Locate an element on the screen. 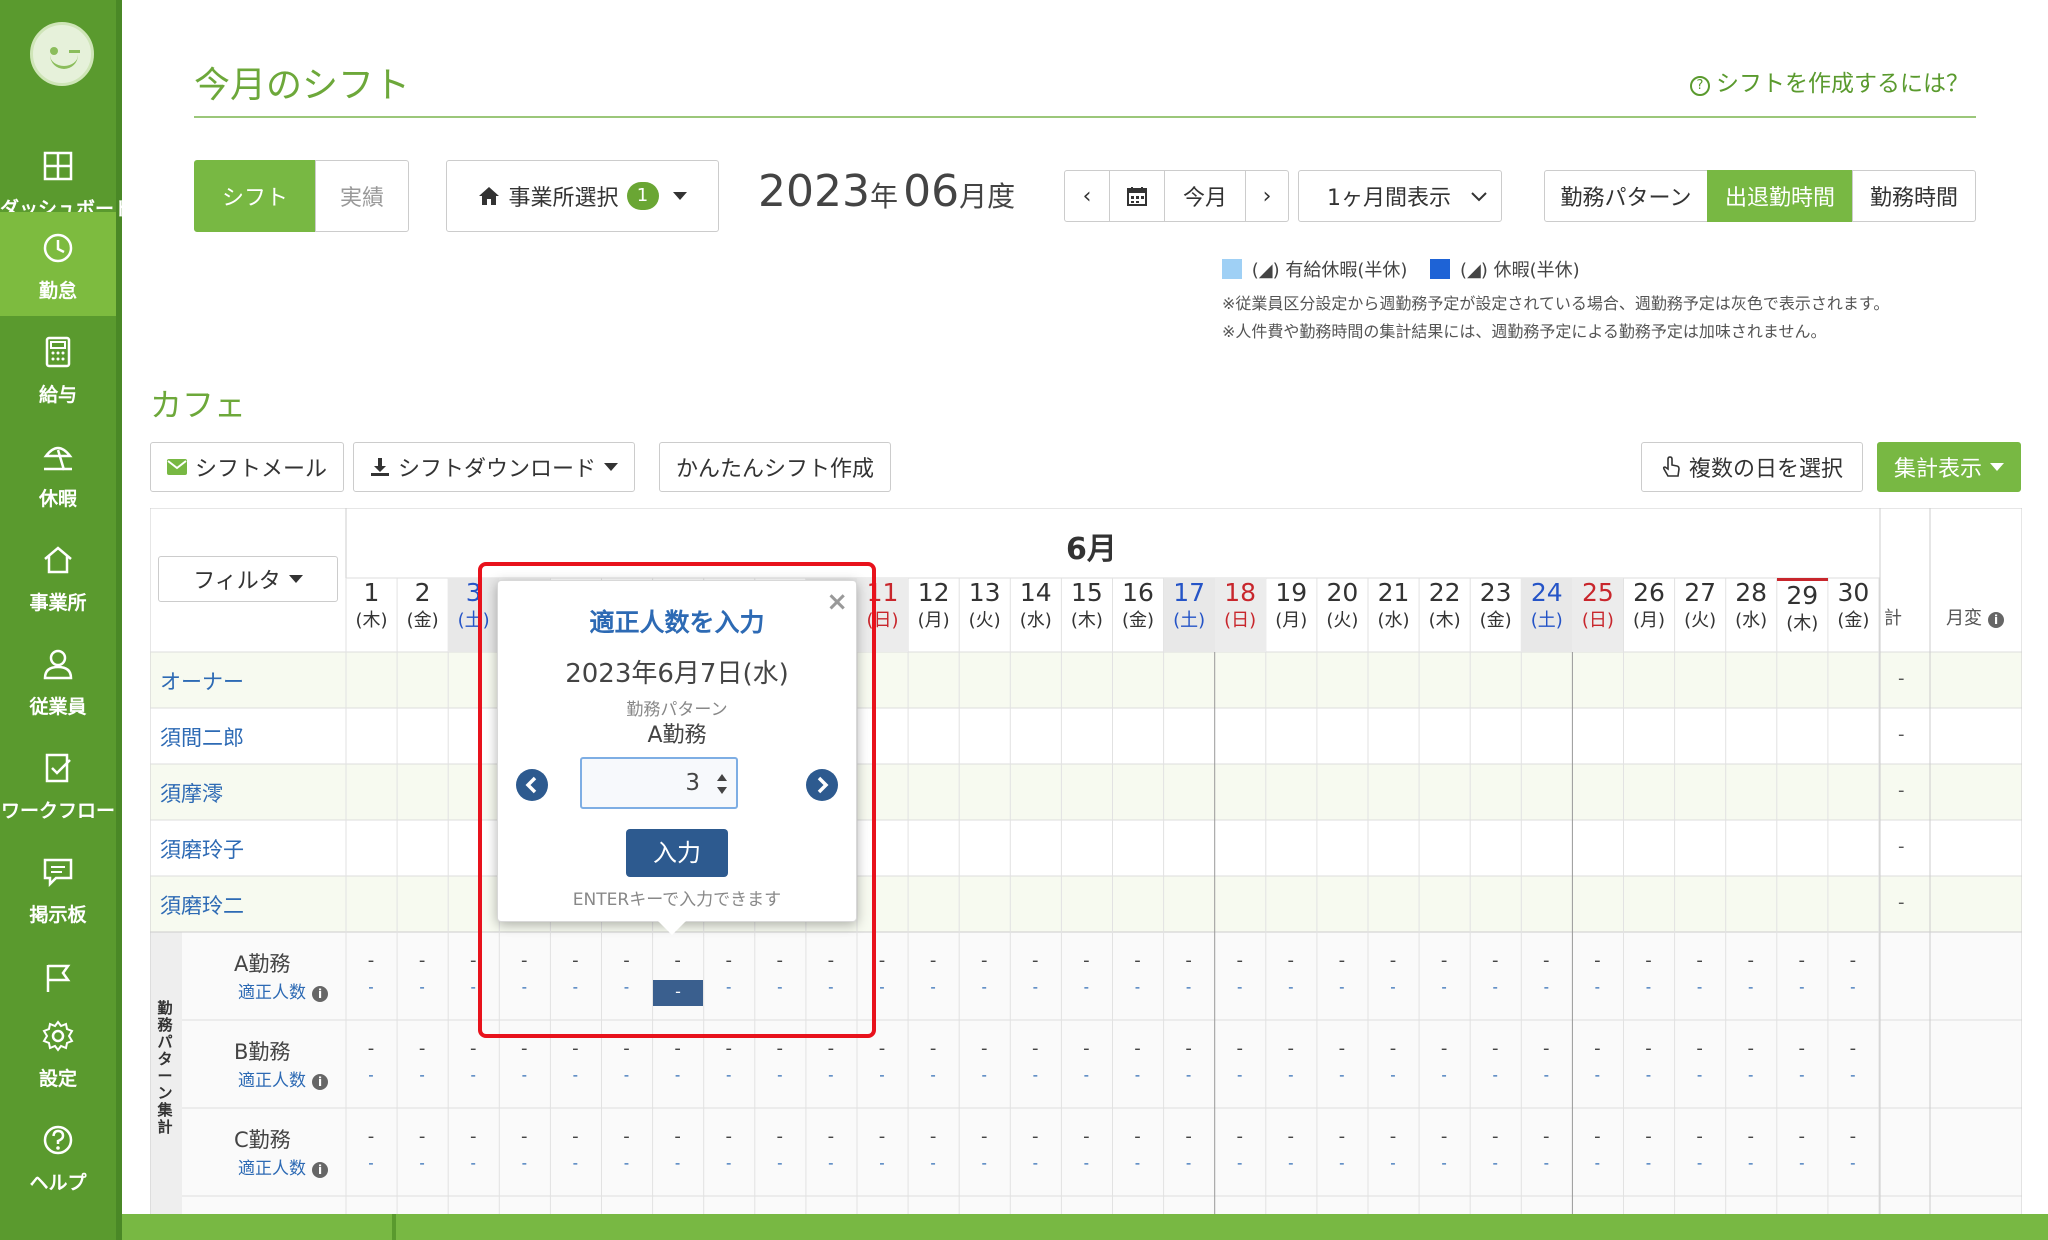 Image resolution: width=2048 pixels, height=1240 pixels. day-header: 18 (日) is located at coordinates (1240, 615).